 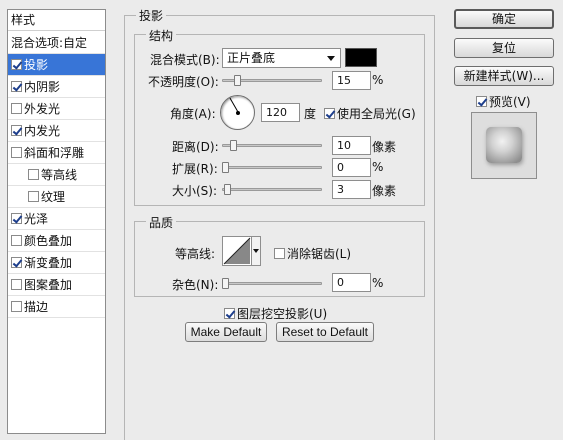 What do you see at coordinates (56, 20) in the screenshot?
I see `styles-header: 样式` at bounding box center [56, 20].